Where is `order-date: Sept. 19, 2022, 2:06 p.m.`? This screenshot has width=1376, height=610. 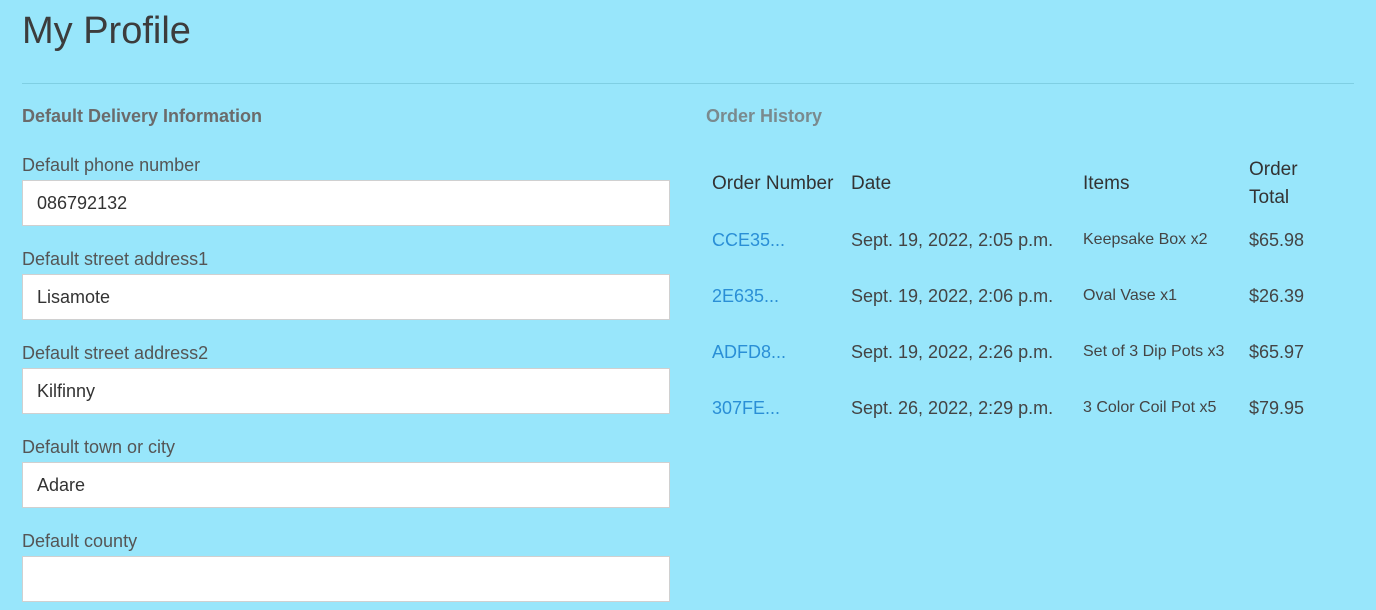
order-date: Sept. 19, 2022, 2:06 p.m. is located at coordinates (952, 295).